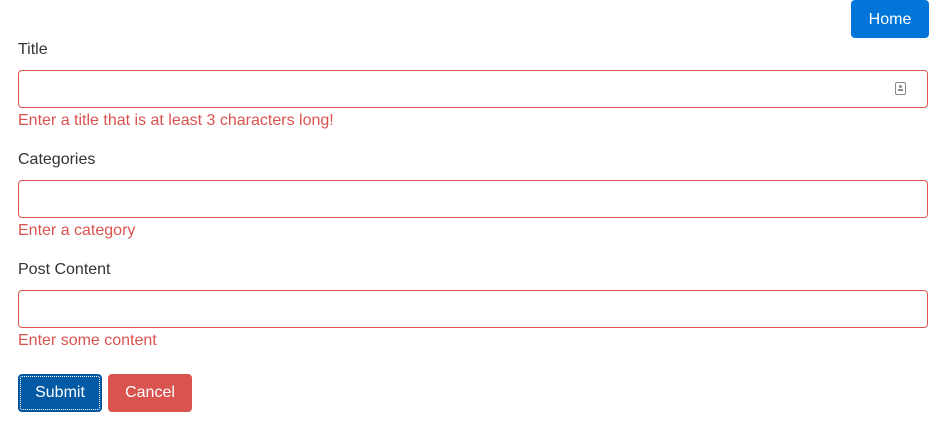  I want to click on title-label: Title, so click(33, 49).